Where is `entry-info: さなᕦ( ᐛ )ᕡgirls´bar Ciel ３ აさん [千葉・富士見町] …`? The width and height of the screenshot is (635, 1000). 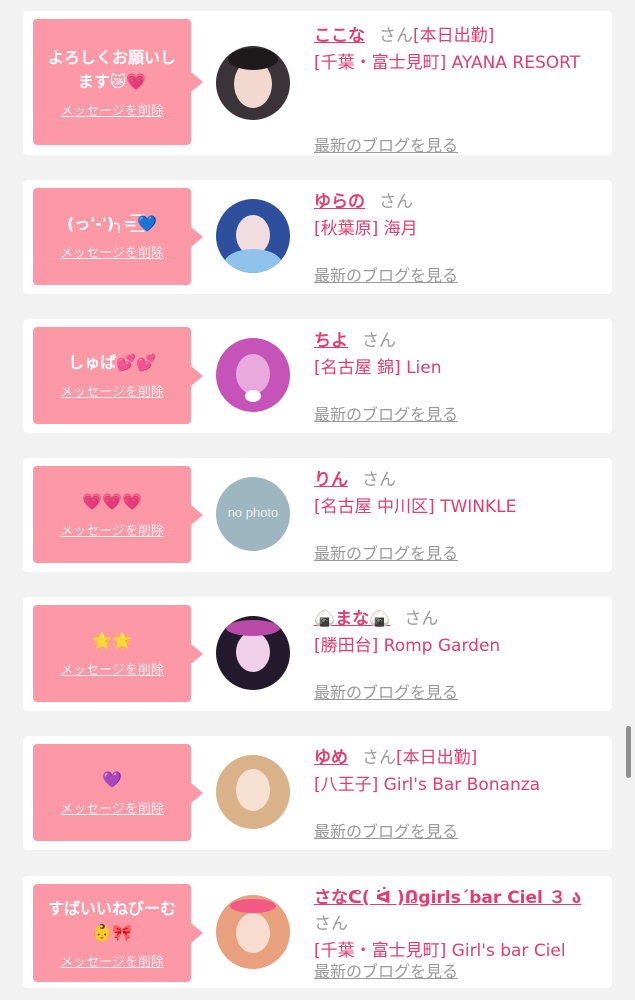 entry-info: さなᕦ( ᐛ )ᕡgirls´bar Ciel ３ აさん [千葉・富士見町] … is located at coordinates (459, 933).